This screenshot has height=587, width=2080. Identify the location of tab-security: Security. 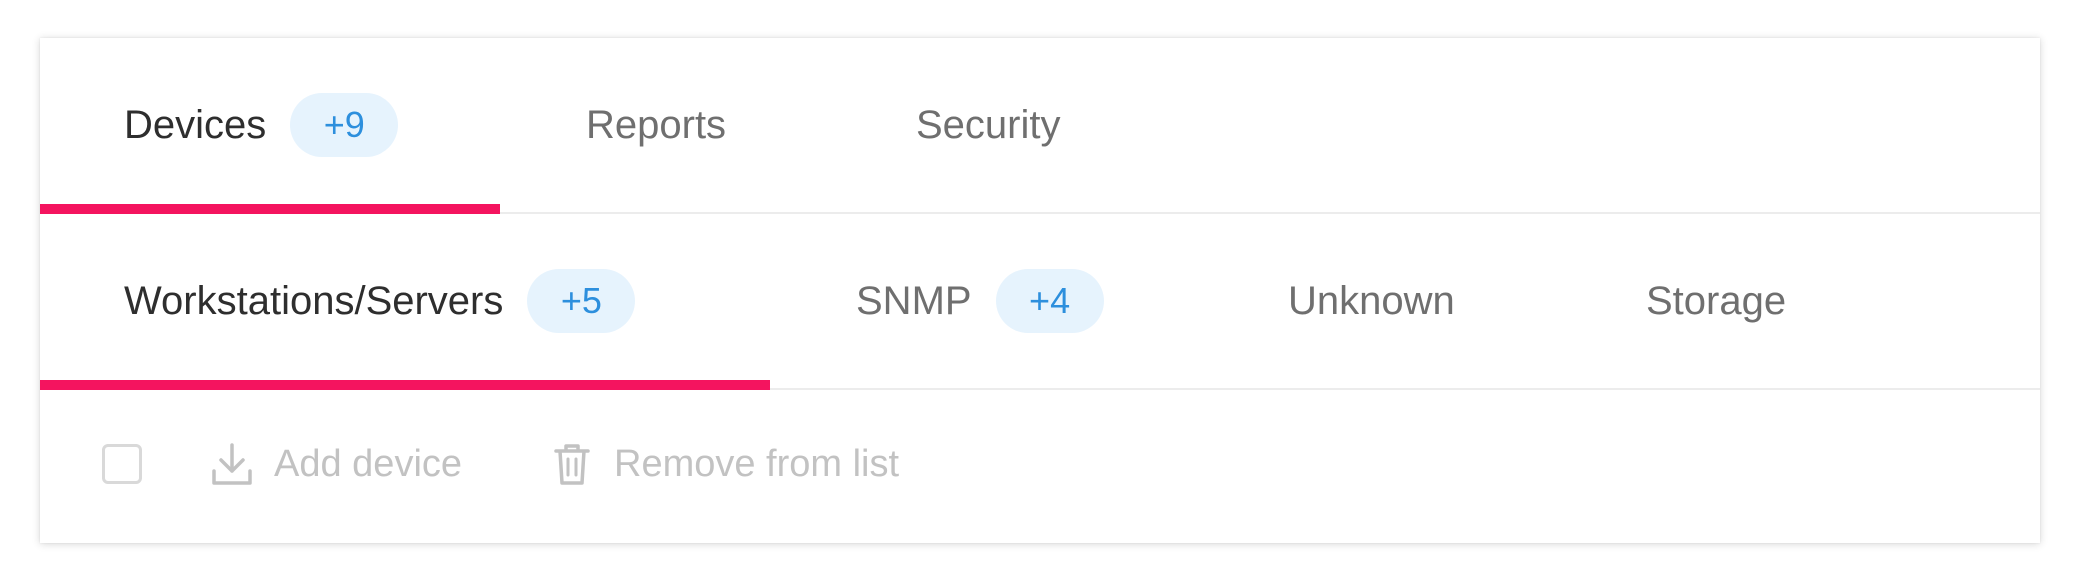
(988, 125).